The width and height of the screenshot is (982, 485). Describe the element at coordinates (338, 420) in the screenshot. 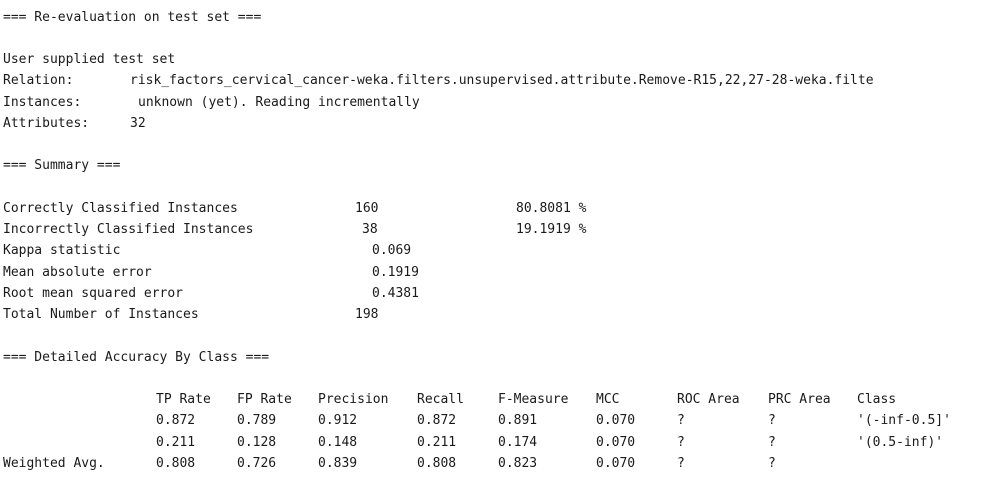

I see `table-cell: 0.912` at that location.